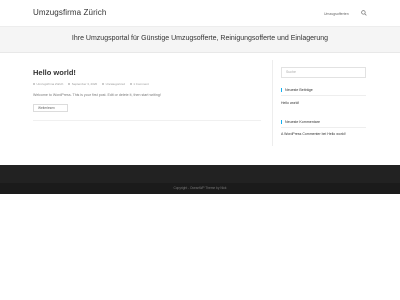 This screenshot has width=400, height=300. Describe the element at coordinates (297, 90) in the screenshot. I see `recent-posts-title: Neueste Beiträge` at that location.